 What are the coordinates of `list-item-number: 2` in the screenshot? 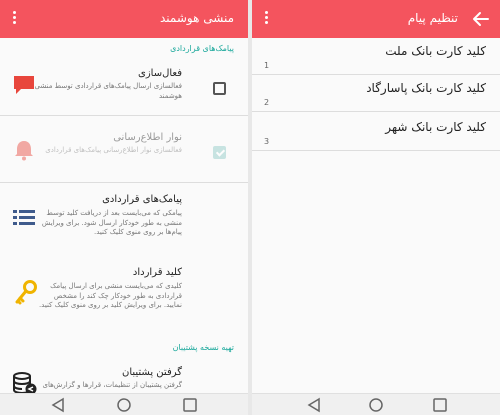 It's located at (267, 102).